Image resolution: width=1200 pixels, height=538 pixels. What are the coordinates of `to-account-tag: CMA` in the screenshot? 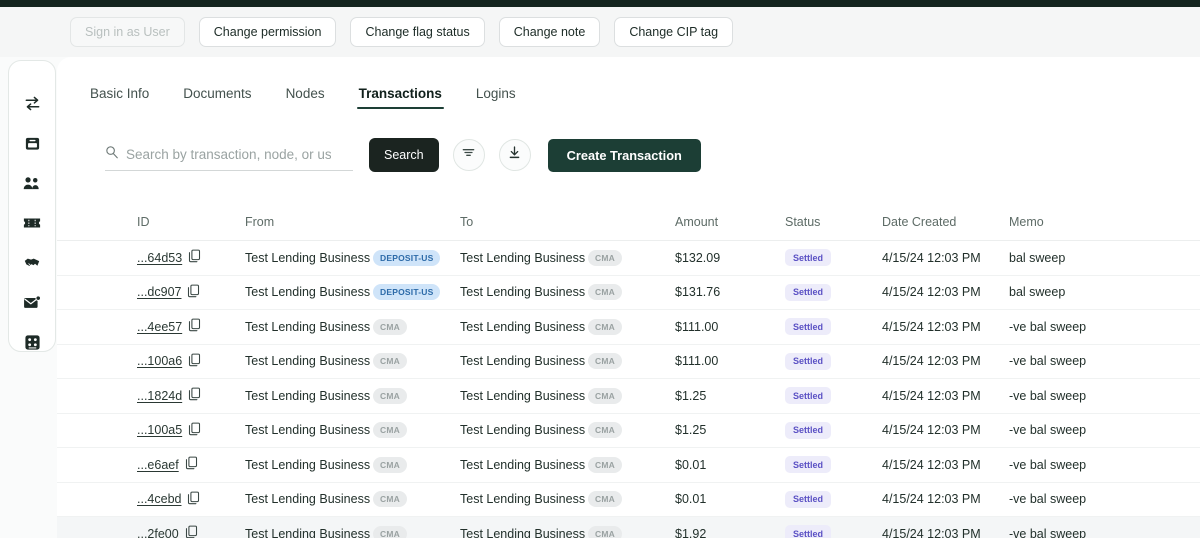 It's located at (605, 257).